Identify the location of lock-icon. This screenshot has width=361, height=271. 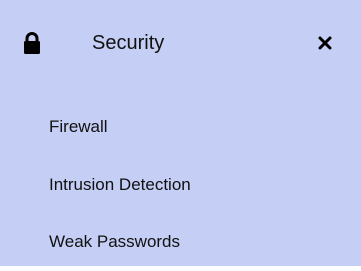
(32, 43).